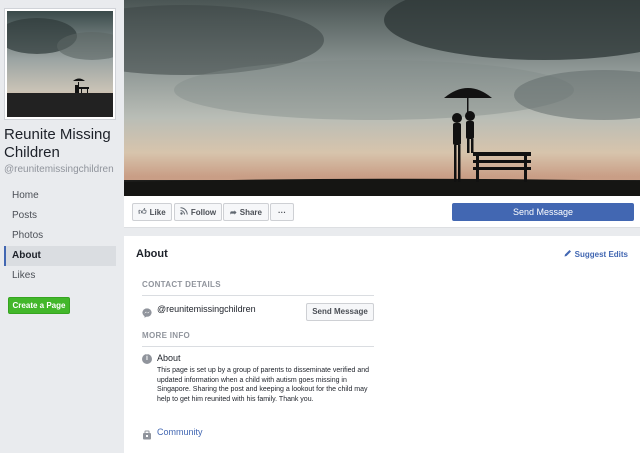  I want to click on pencil-icon, so click(568, 254).